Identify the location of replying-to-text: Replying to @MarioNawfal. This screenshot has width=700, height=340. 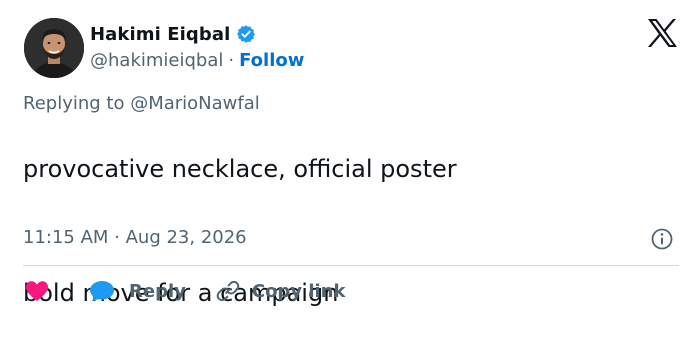
(141, 103).